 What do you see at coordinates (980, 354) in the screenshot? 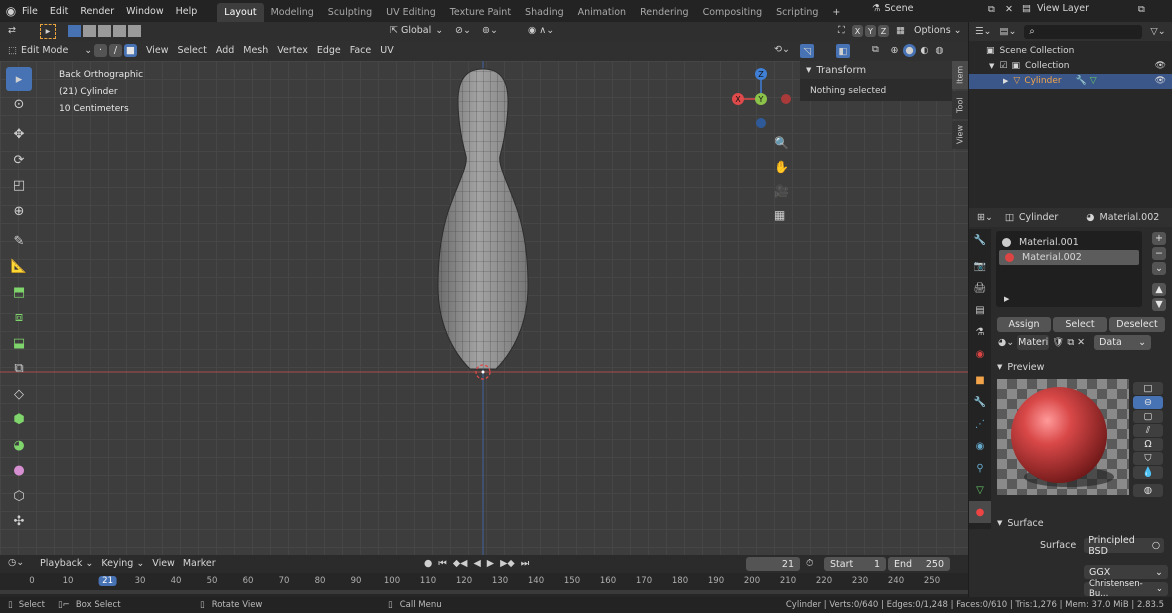
I see `world-tab-icon: ◉` at bounding box center [980, 354].